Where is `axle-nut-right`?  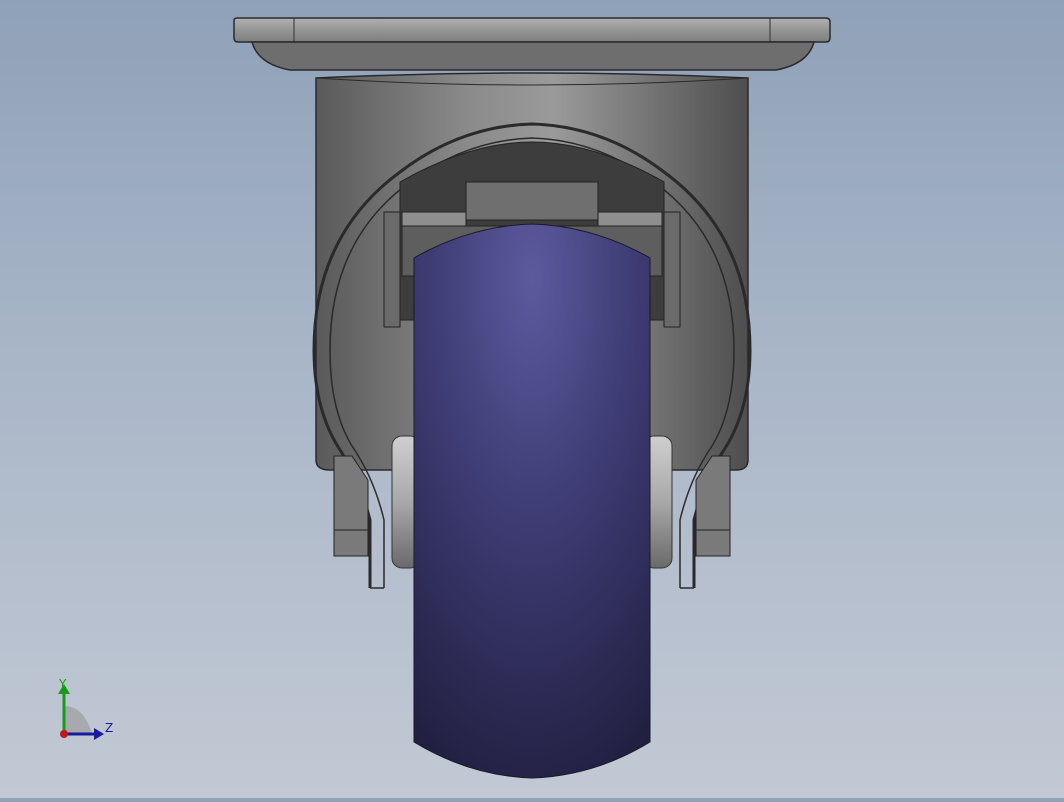 axle-nut-right is located at coordinates (713, 506).